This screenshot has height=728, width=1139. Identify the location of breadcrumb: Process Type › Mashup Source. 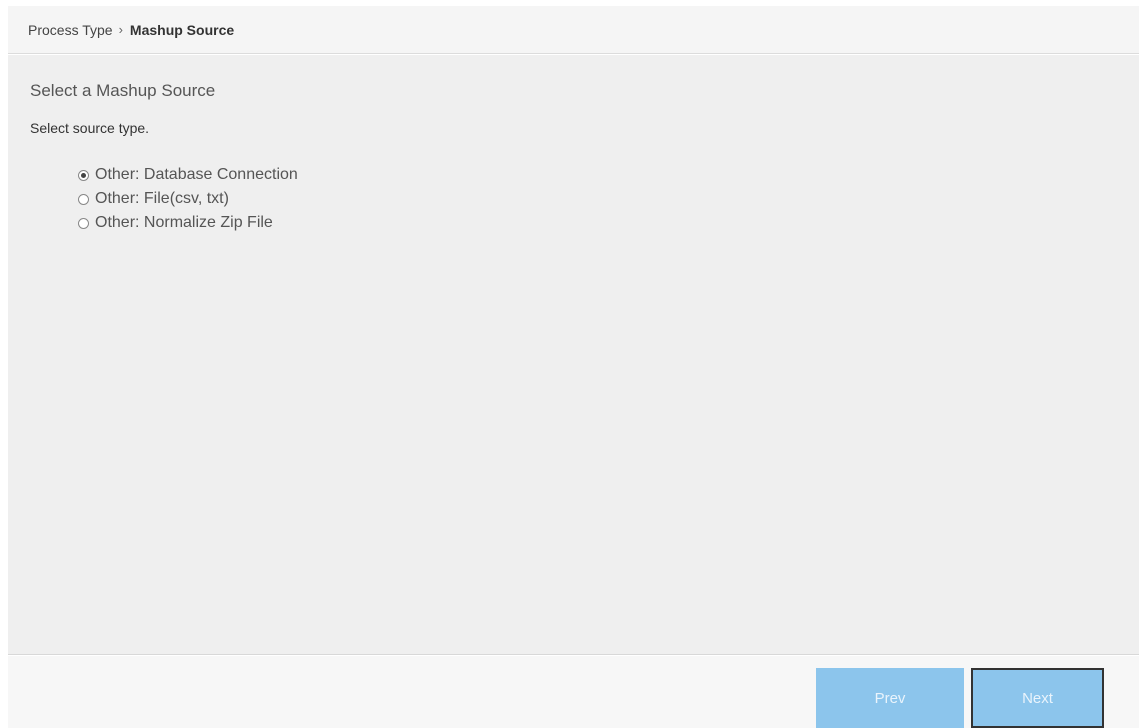
(573, 30).